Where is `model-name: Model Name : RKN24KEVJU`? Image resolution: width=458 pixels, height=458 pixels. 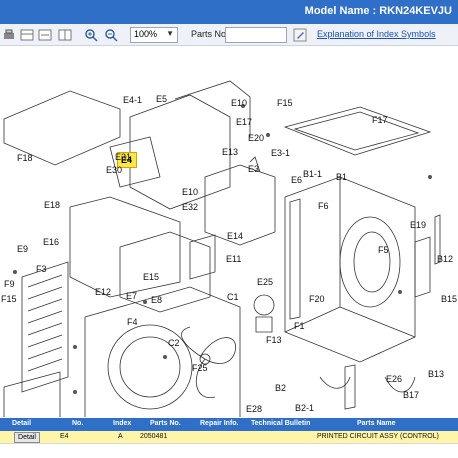 model-name: Model Name : RKN24KEVJU is located at coordinates (378, 11).